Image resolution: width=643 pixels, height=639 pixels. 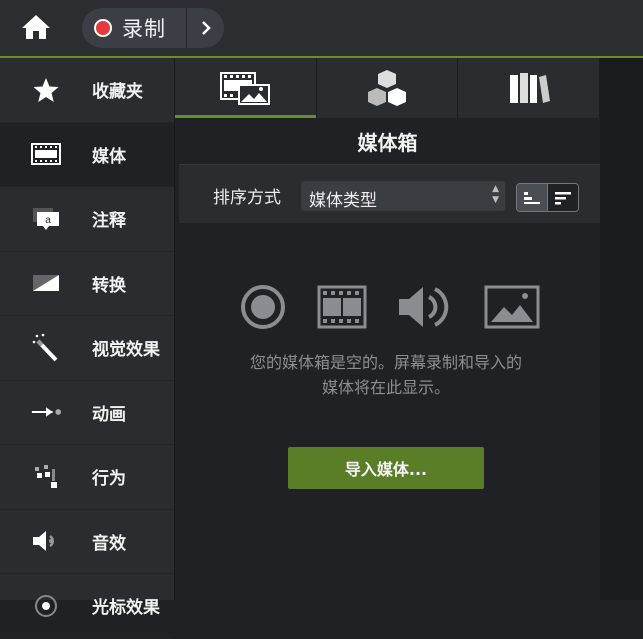 I want to click on sidebar-item-transitions: 转换, so click(x=87, y=284).